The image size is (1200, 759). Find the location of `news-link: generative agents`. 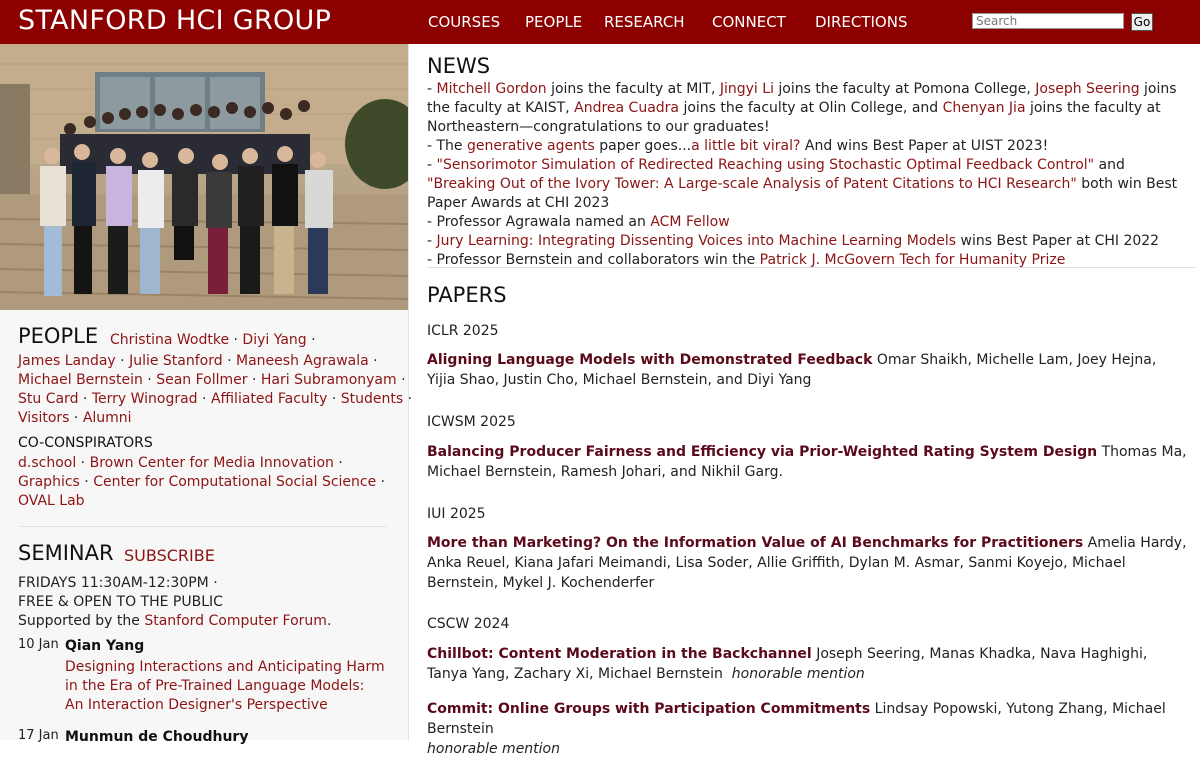

news-link: generative agents is located at coordinates (531, 146).